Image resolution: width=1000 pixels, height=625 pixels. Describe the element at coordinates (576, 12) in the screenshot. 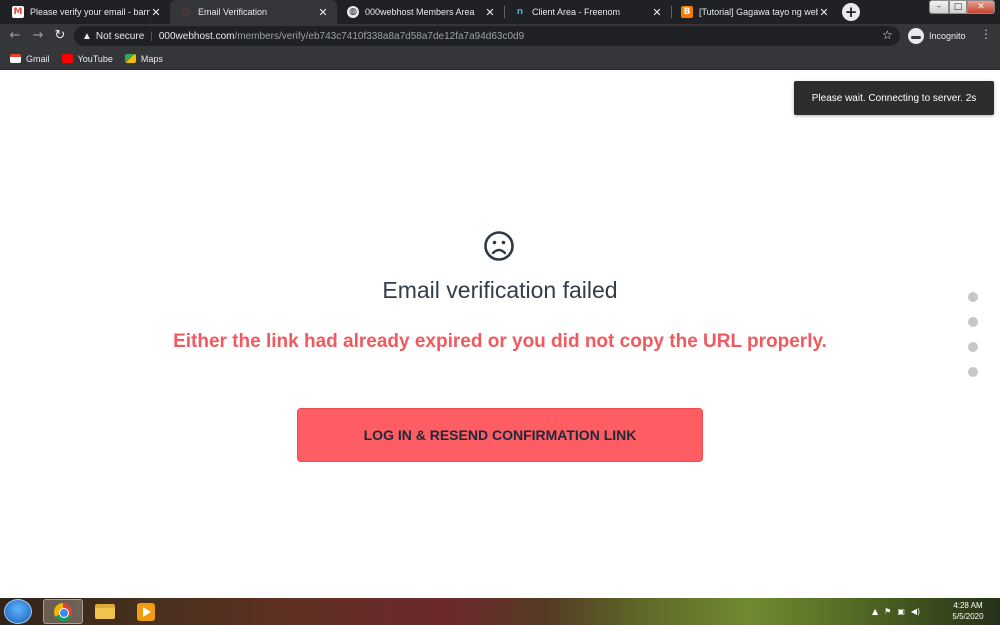

I see `tab-title: Client Area - Freenom` at that location.